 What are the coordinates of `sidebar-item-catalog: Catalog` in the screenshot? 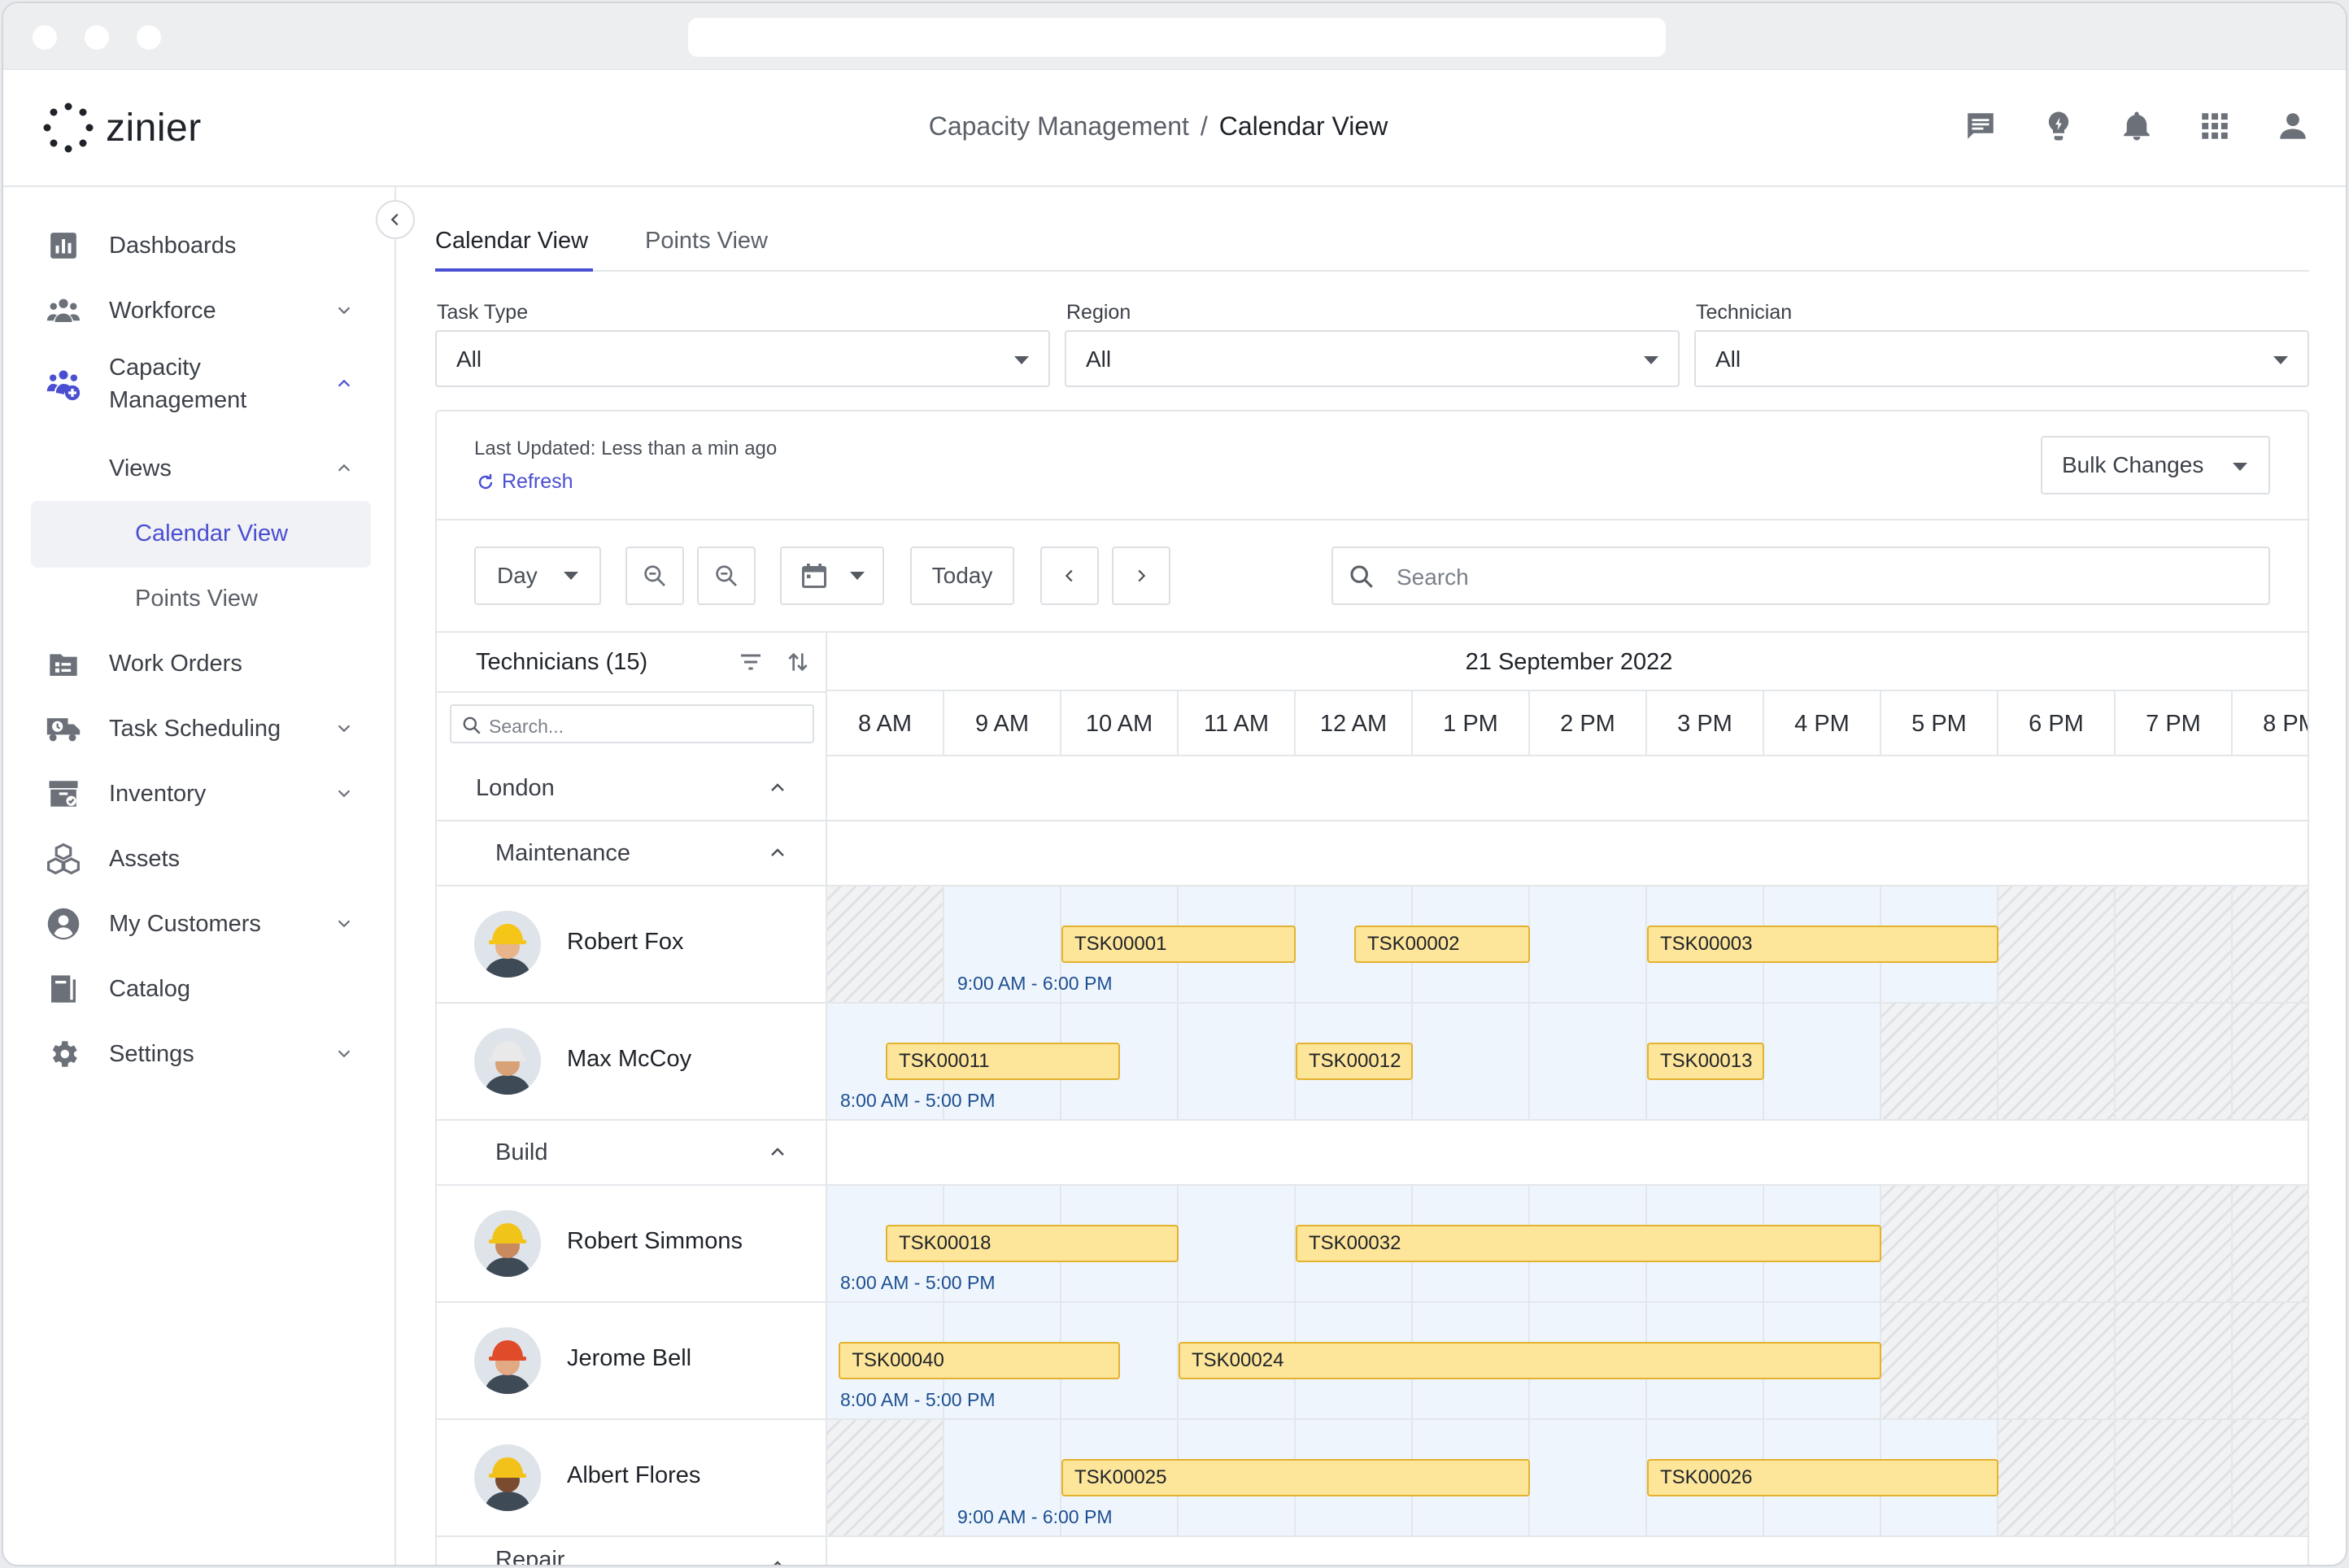 It's located at (199, 989).